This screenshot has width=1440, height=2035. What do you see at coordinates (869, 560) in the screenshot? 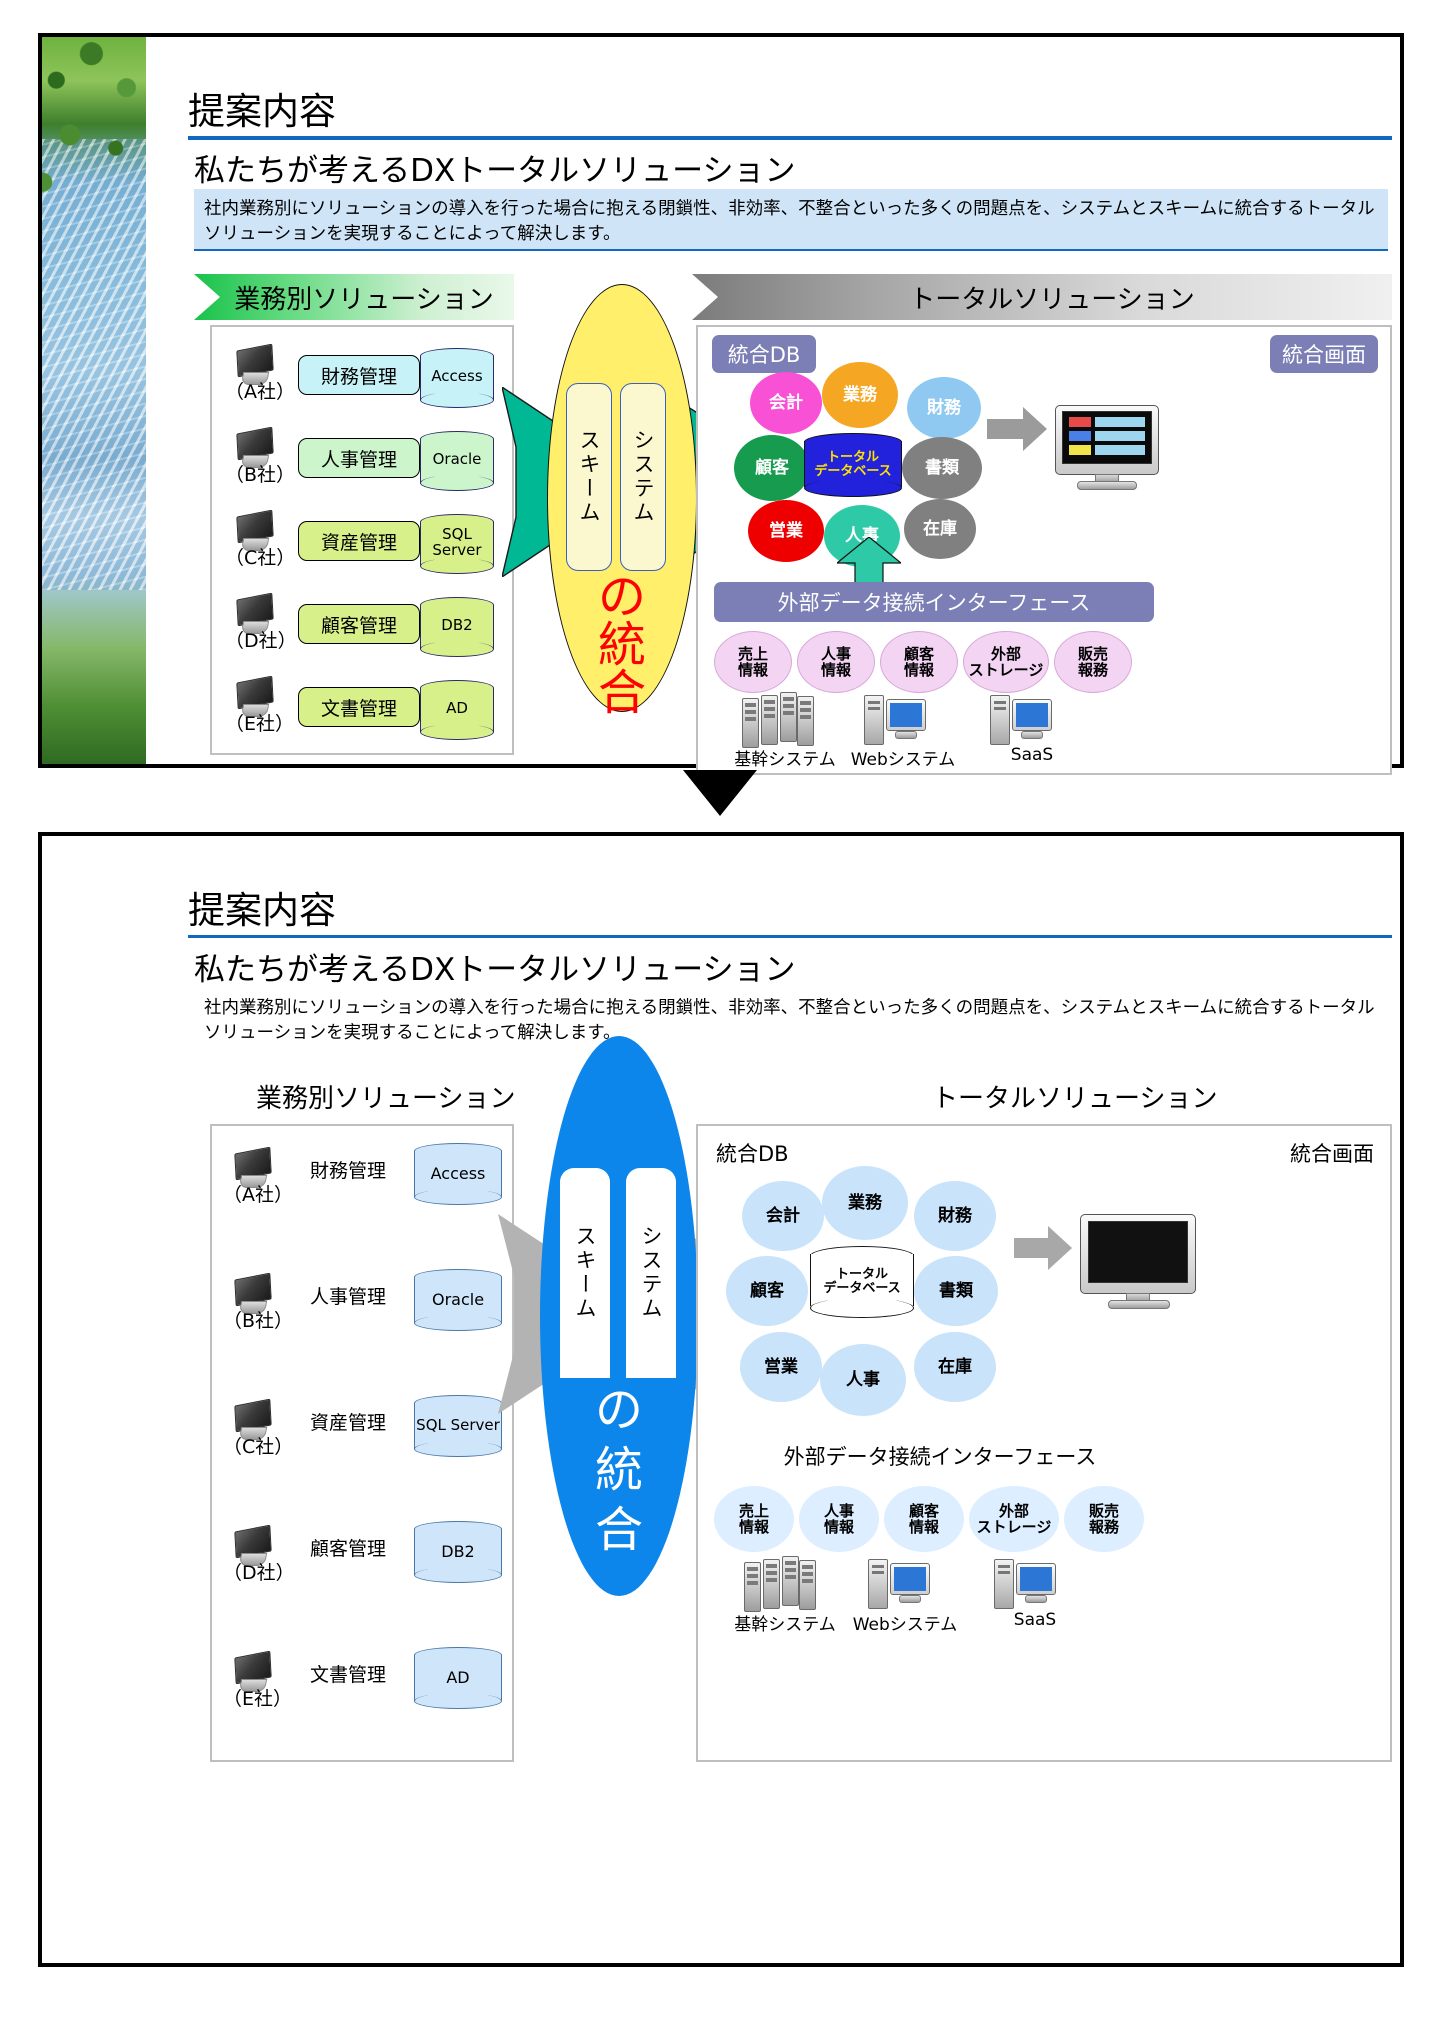
I see `upward-feed-arrow` at bounding box center [869, 560].